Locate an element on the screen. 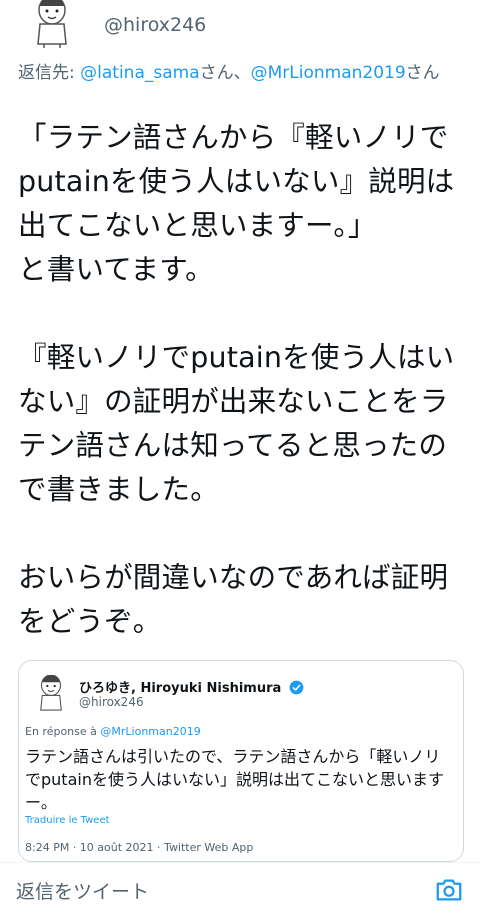 The height and width of the screenshot is (921, 480). quoted-reply-prefix: En réponse à is located at coordinates (63, 731).